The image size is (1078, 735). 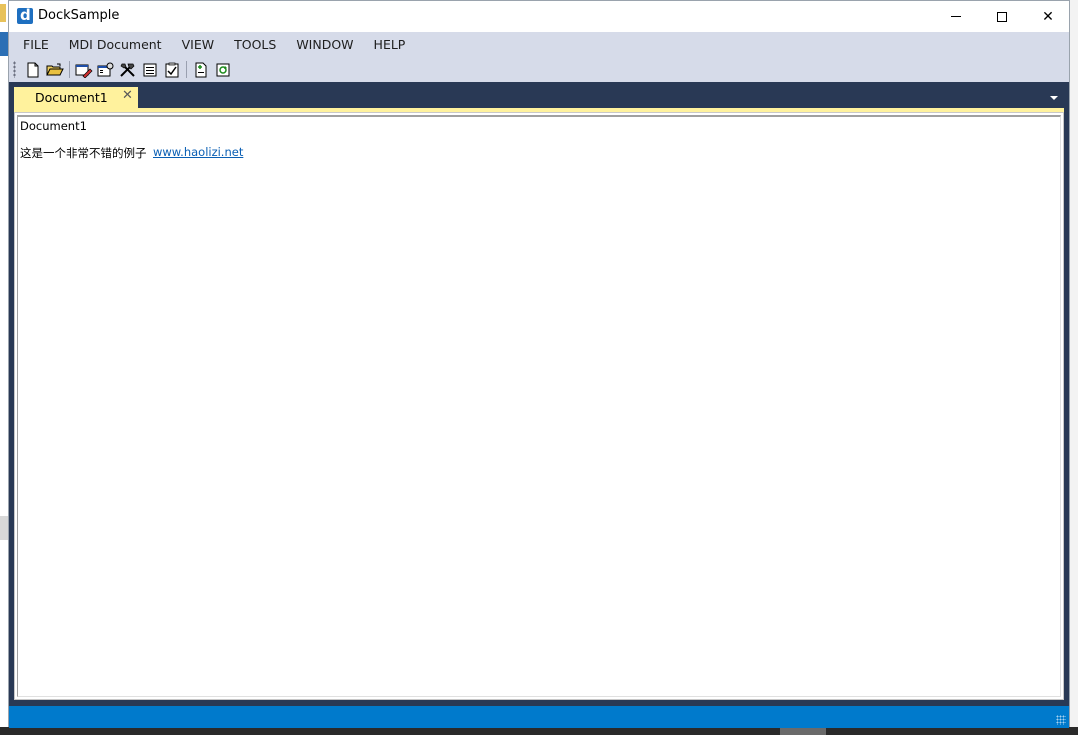 I want to click on close-button: ✕, so click(x=1048, y=16).